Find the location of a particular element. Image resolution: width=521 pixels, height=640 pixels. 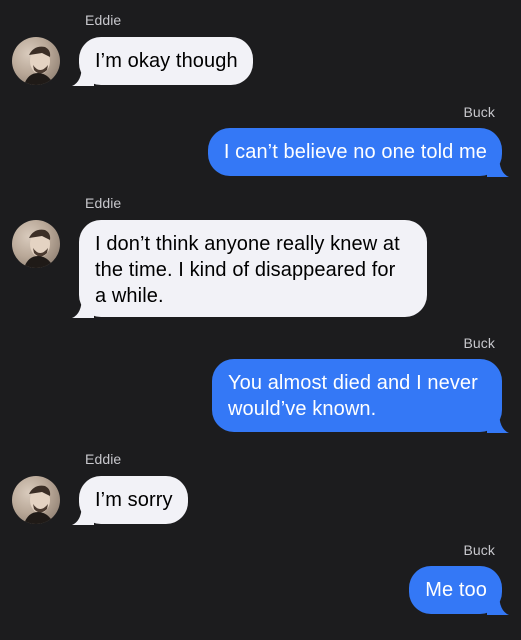

incoming-message-bubble: I’m okay though is located at coordinates (162, 61).